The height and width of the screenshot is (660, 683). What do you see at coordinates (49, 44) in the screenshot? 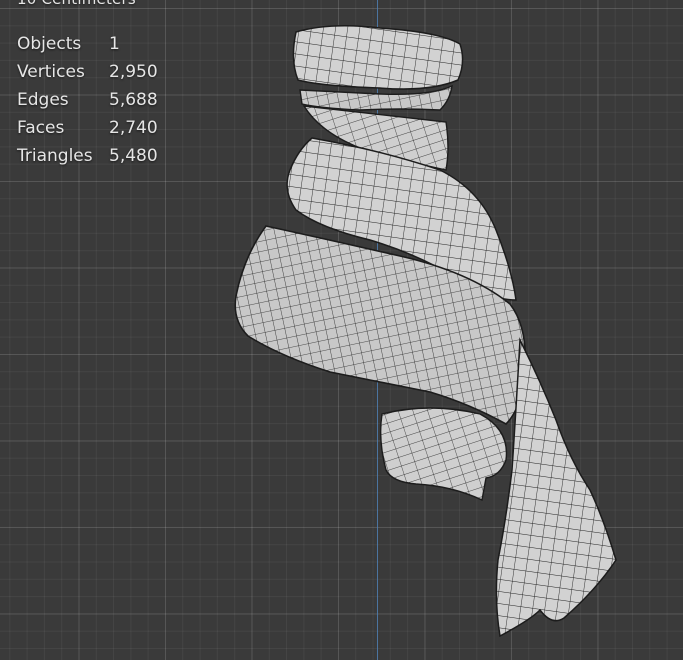
I see `stat-label: Objects` at bounding box center [49, 44].